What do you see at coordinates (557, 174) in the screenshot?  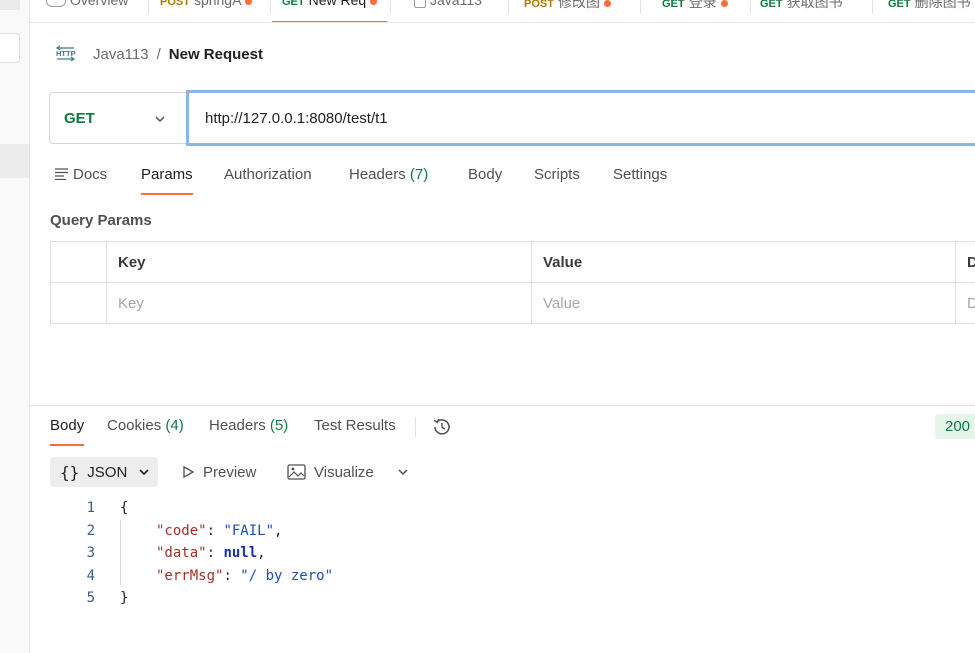 I see `tab-scripts: Scripts` at bounding box center [557, 174].